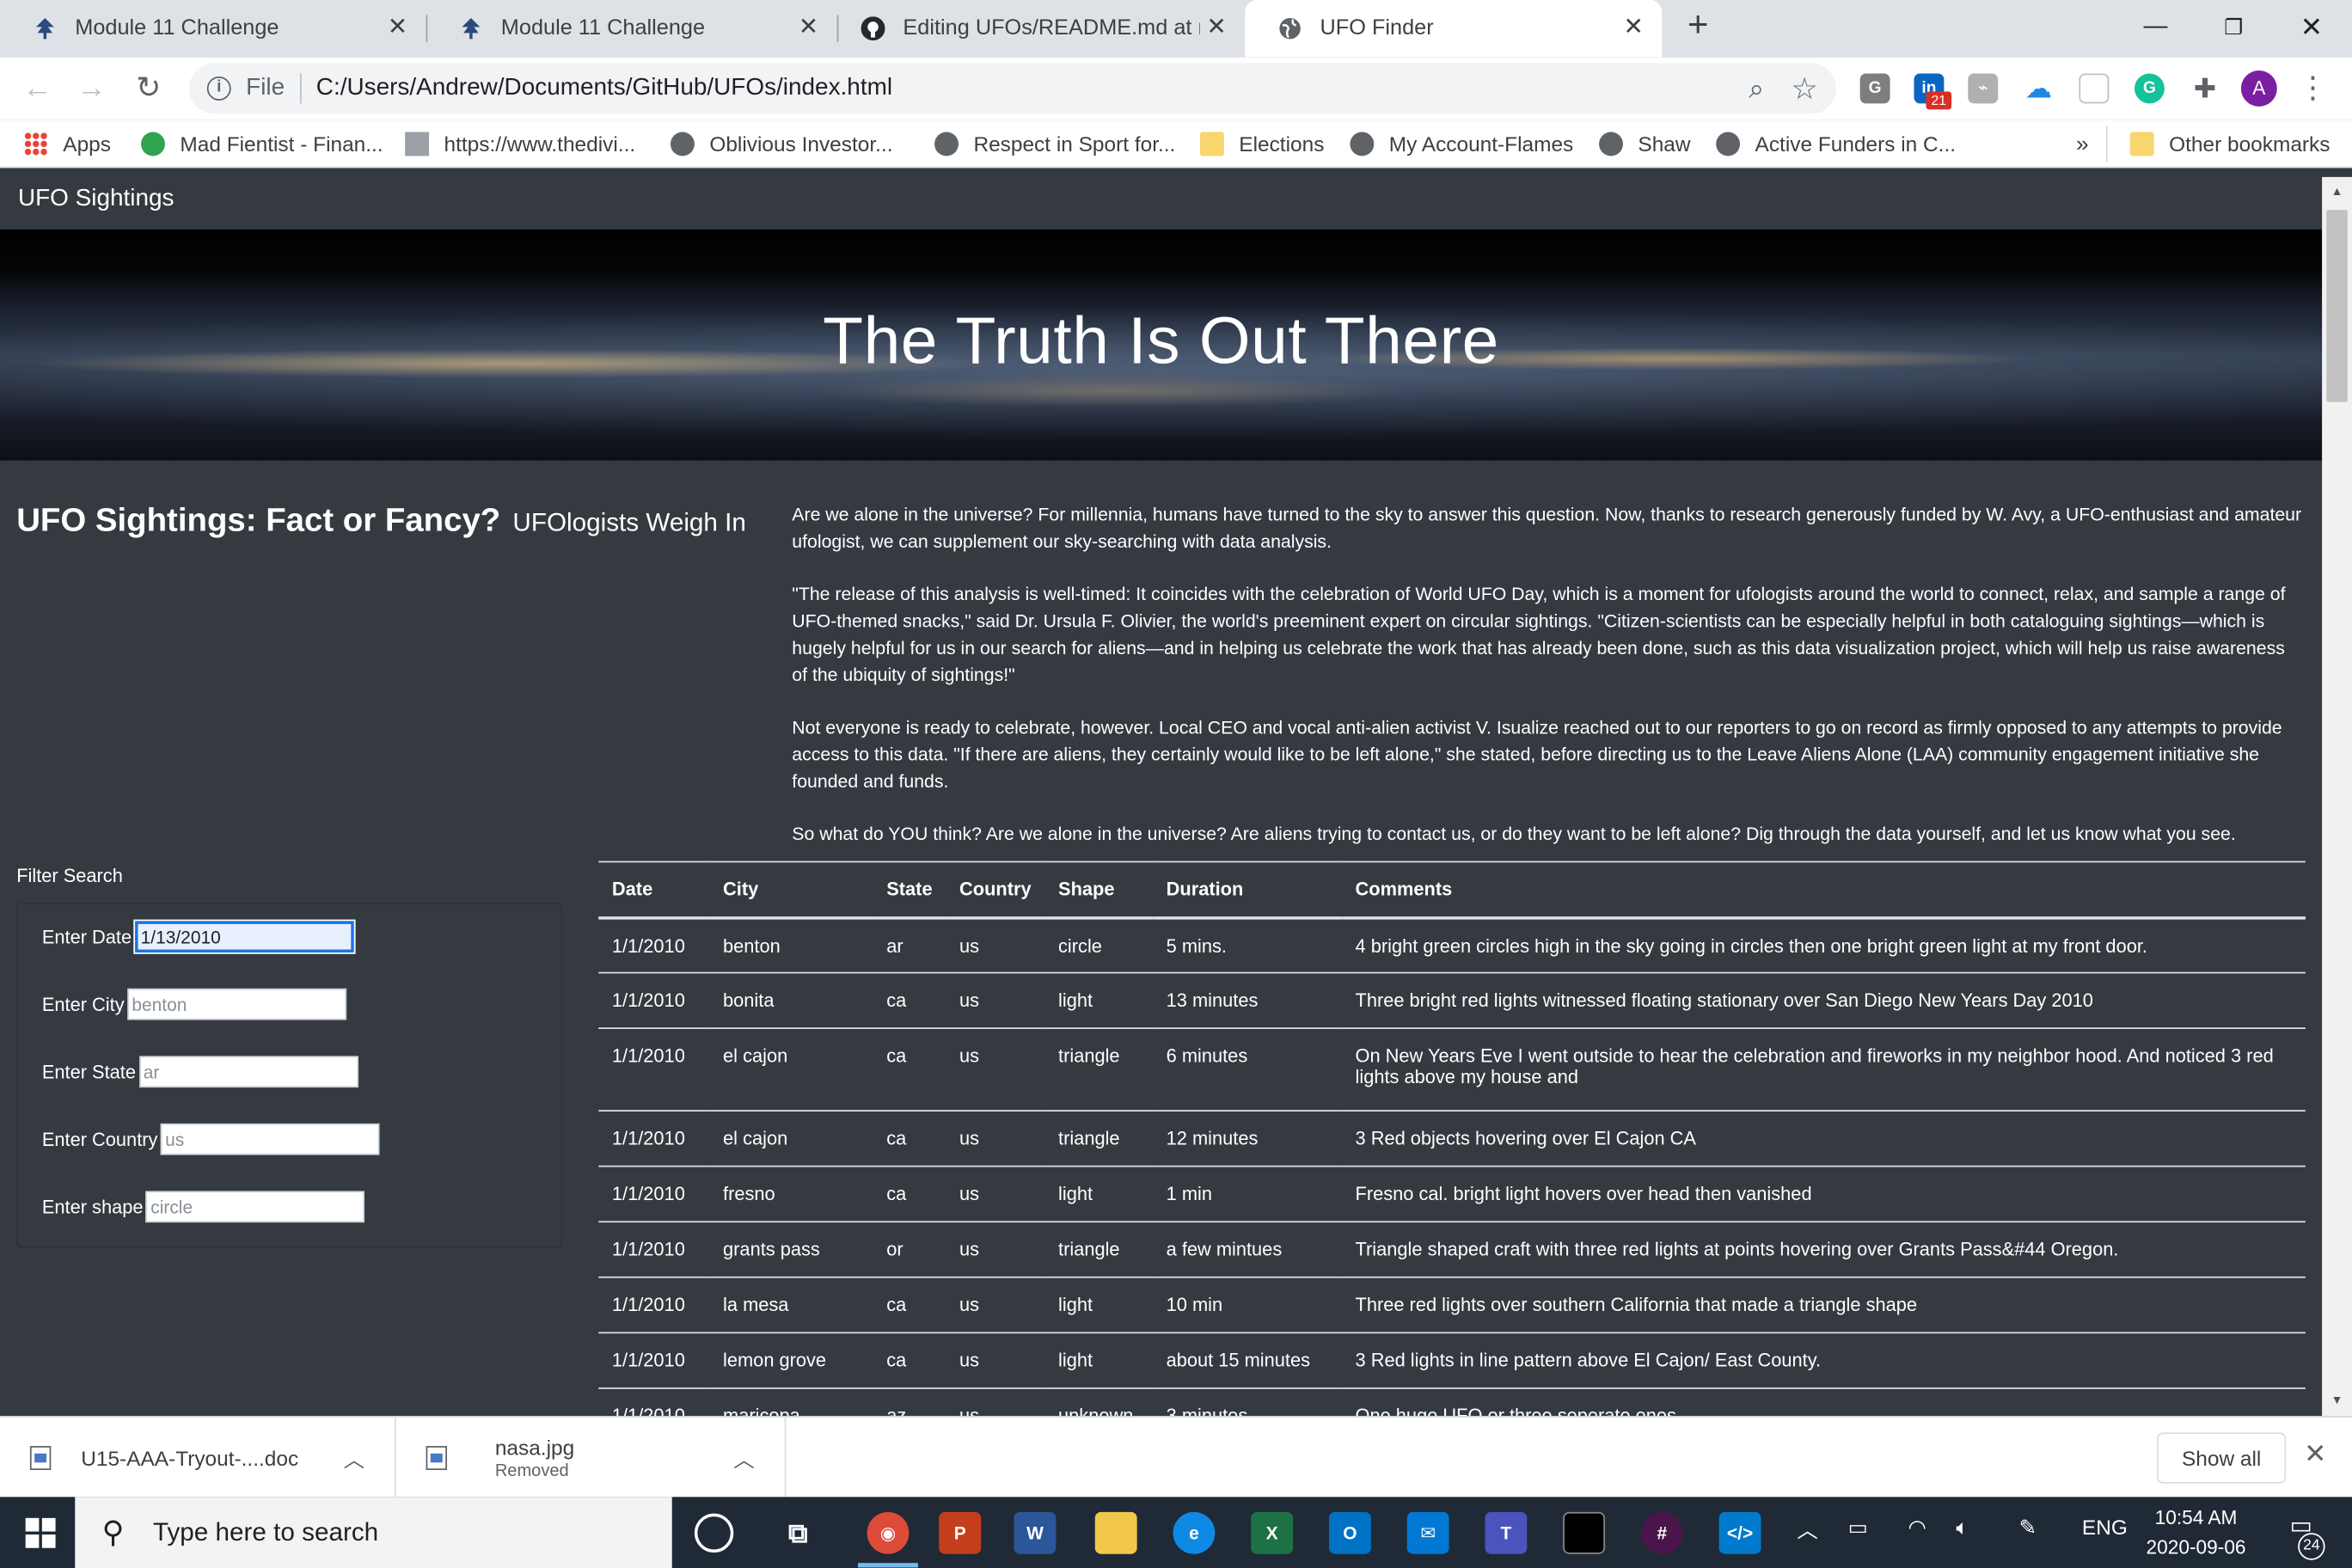 The image size is (2352, 1568). Describe the element at coordinates (791, 890) in the screenshot. I see `col-header-city: City` at that location.